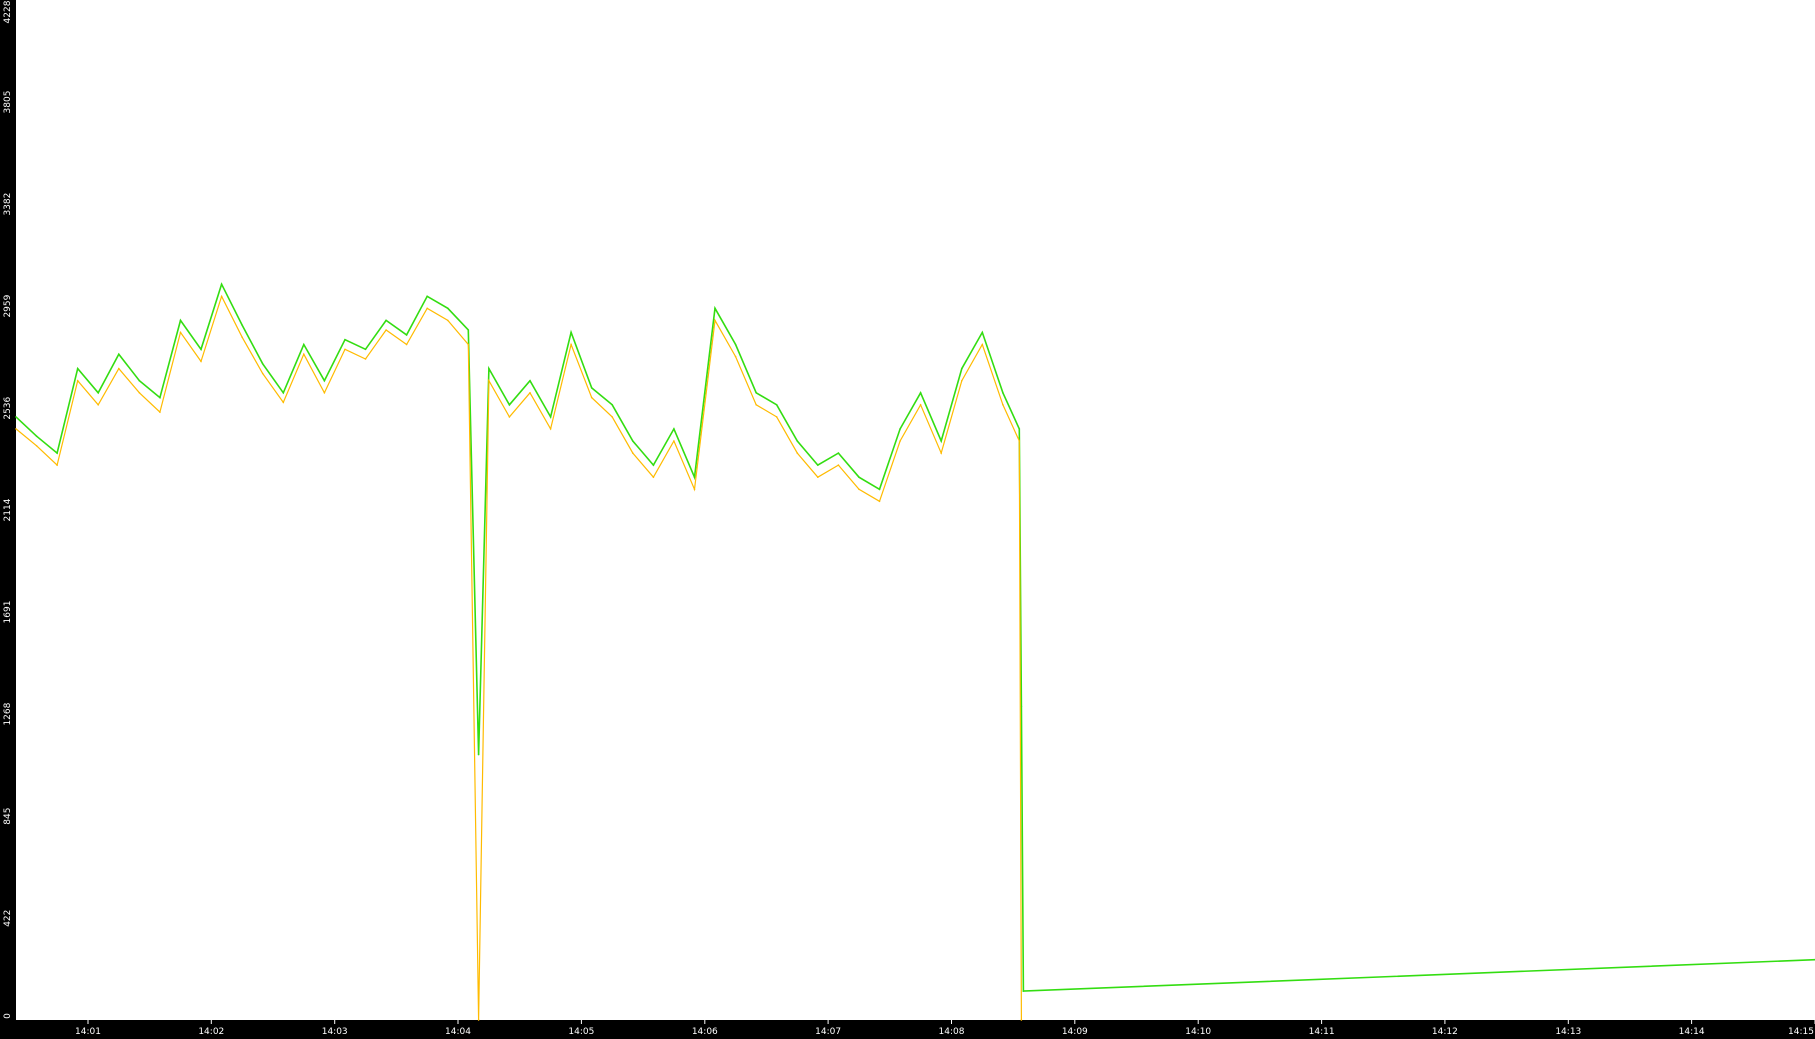 Image resolution: width=1815 pixels, height=1039 pixels. Describe the element at coordinates (8, 816) in the screenshot. I see `y-tick-label: 845` at that location.